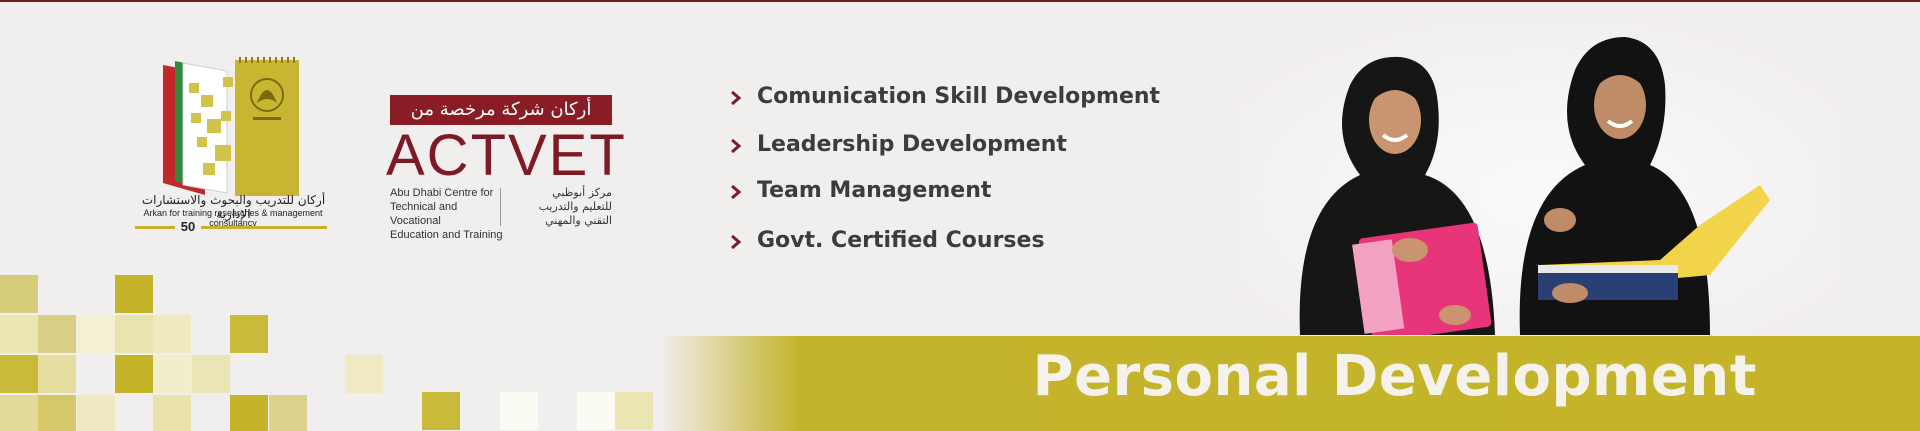  What do you see at coordinates (959, 96) in the screenshot?
I see `list-item-label: Comunication Skill Development` at bounding box center [959, 96].